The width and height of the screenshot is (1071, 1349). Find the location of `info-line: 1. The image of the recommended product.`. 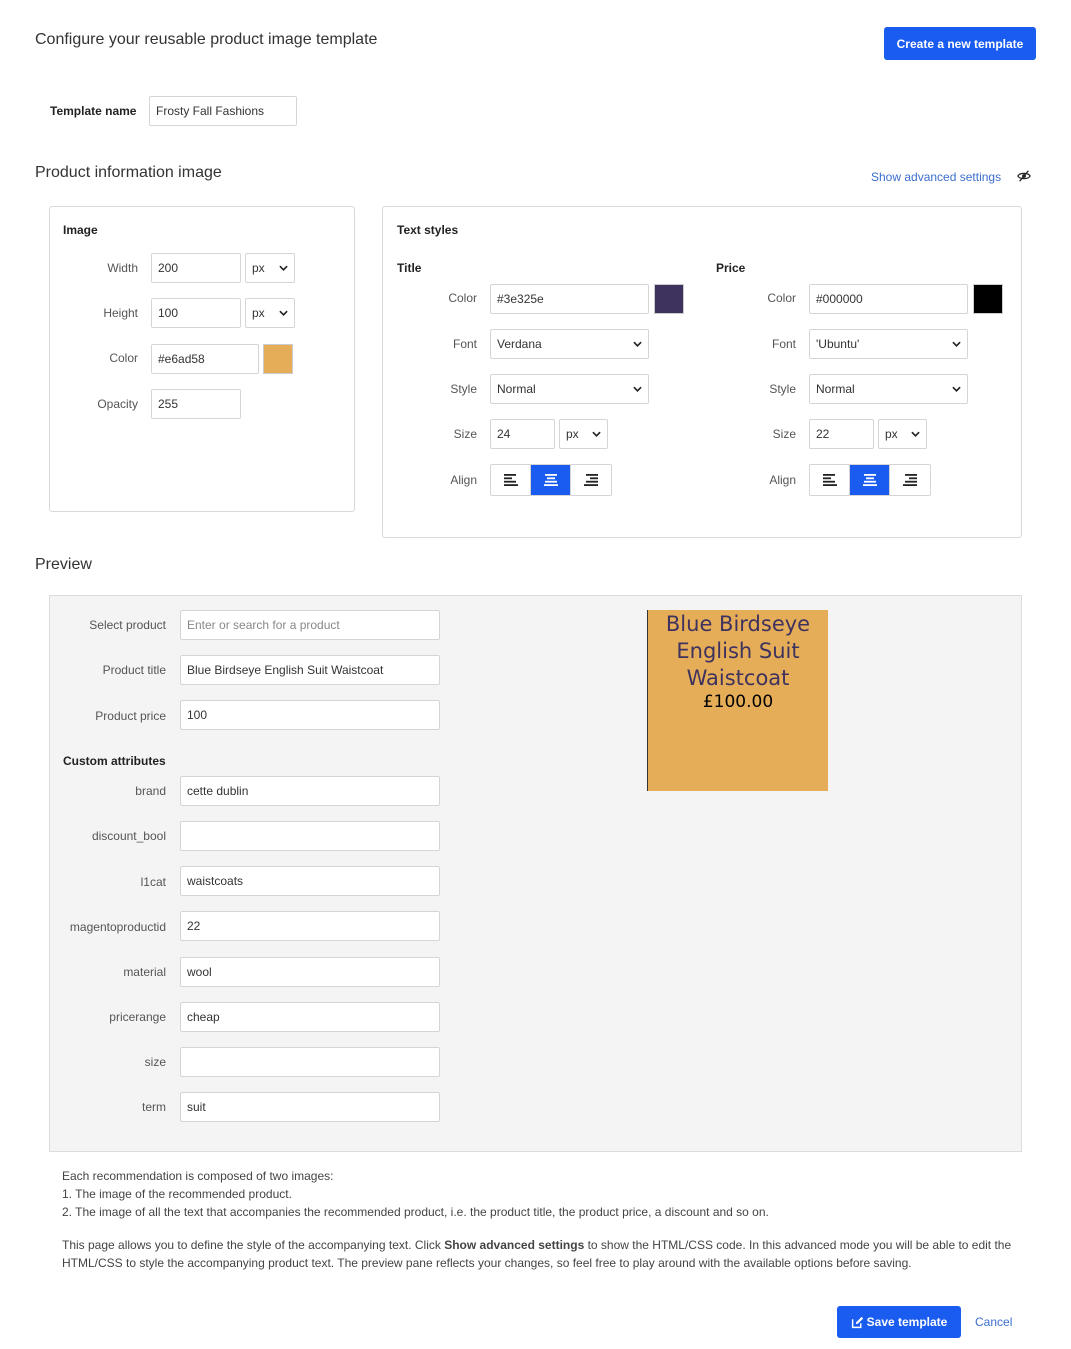

info-line: 1. The image of the recommended product. is located at coordinates (177, 1194).